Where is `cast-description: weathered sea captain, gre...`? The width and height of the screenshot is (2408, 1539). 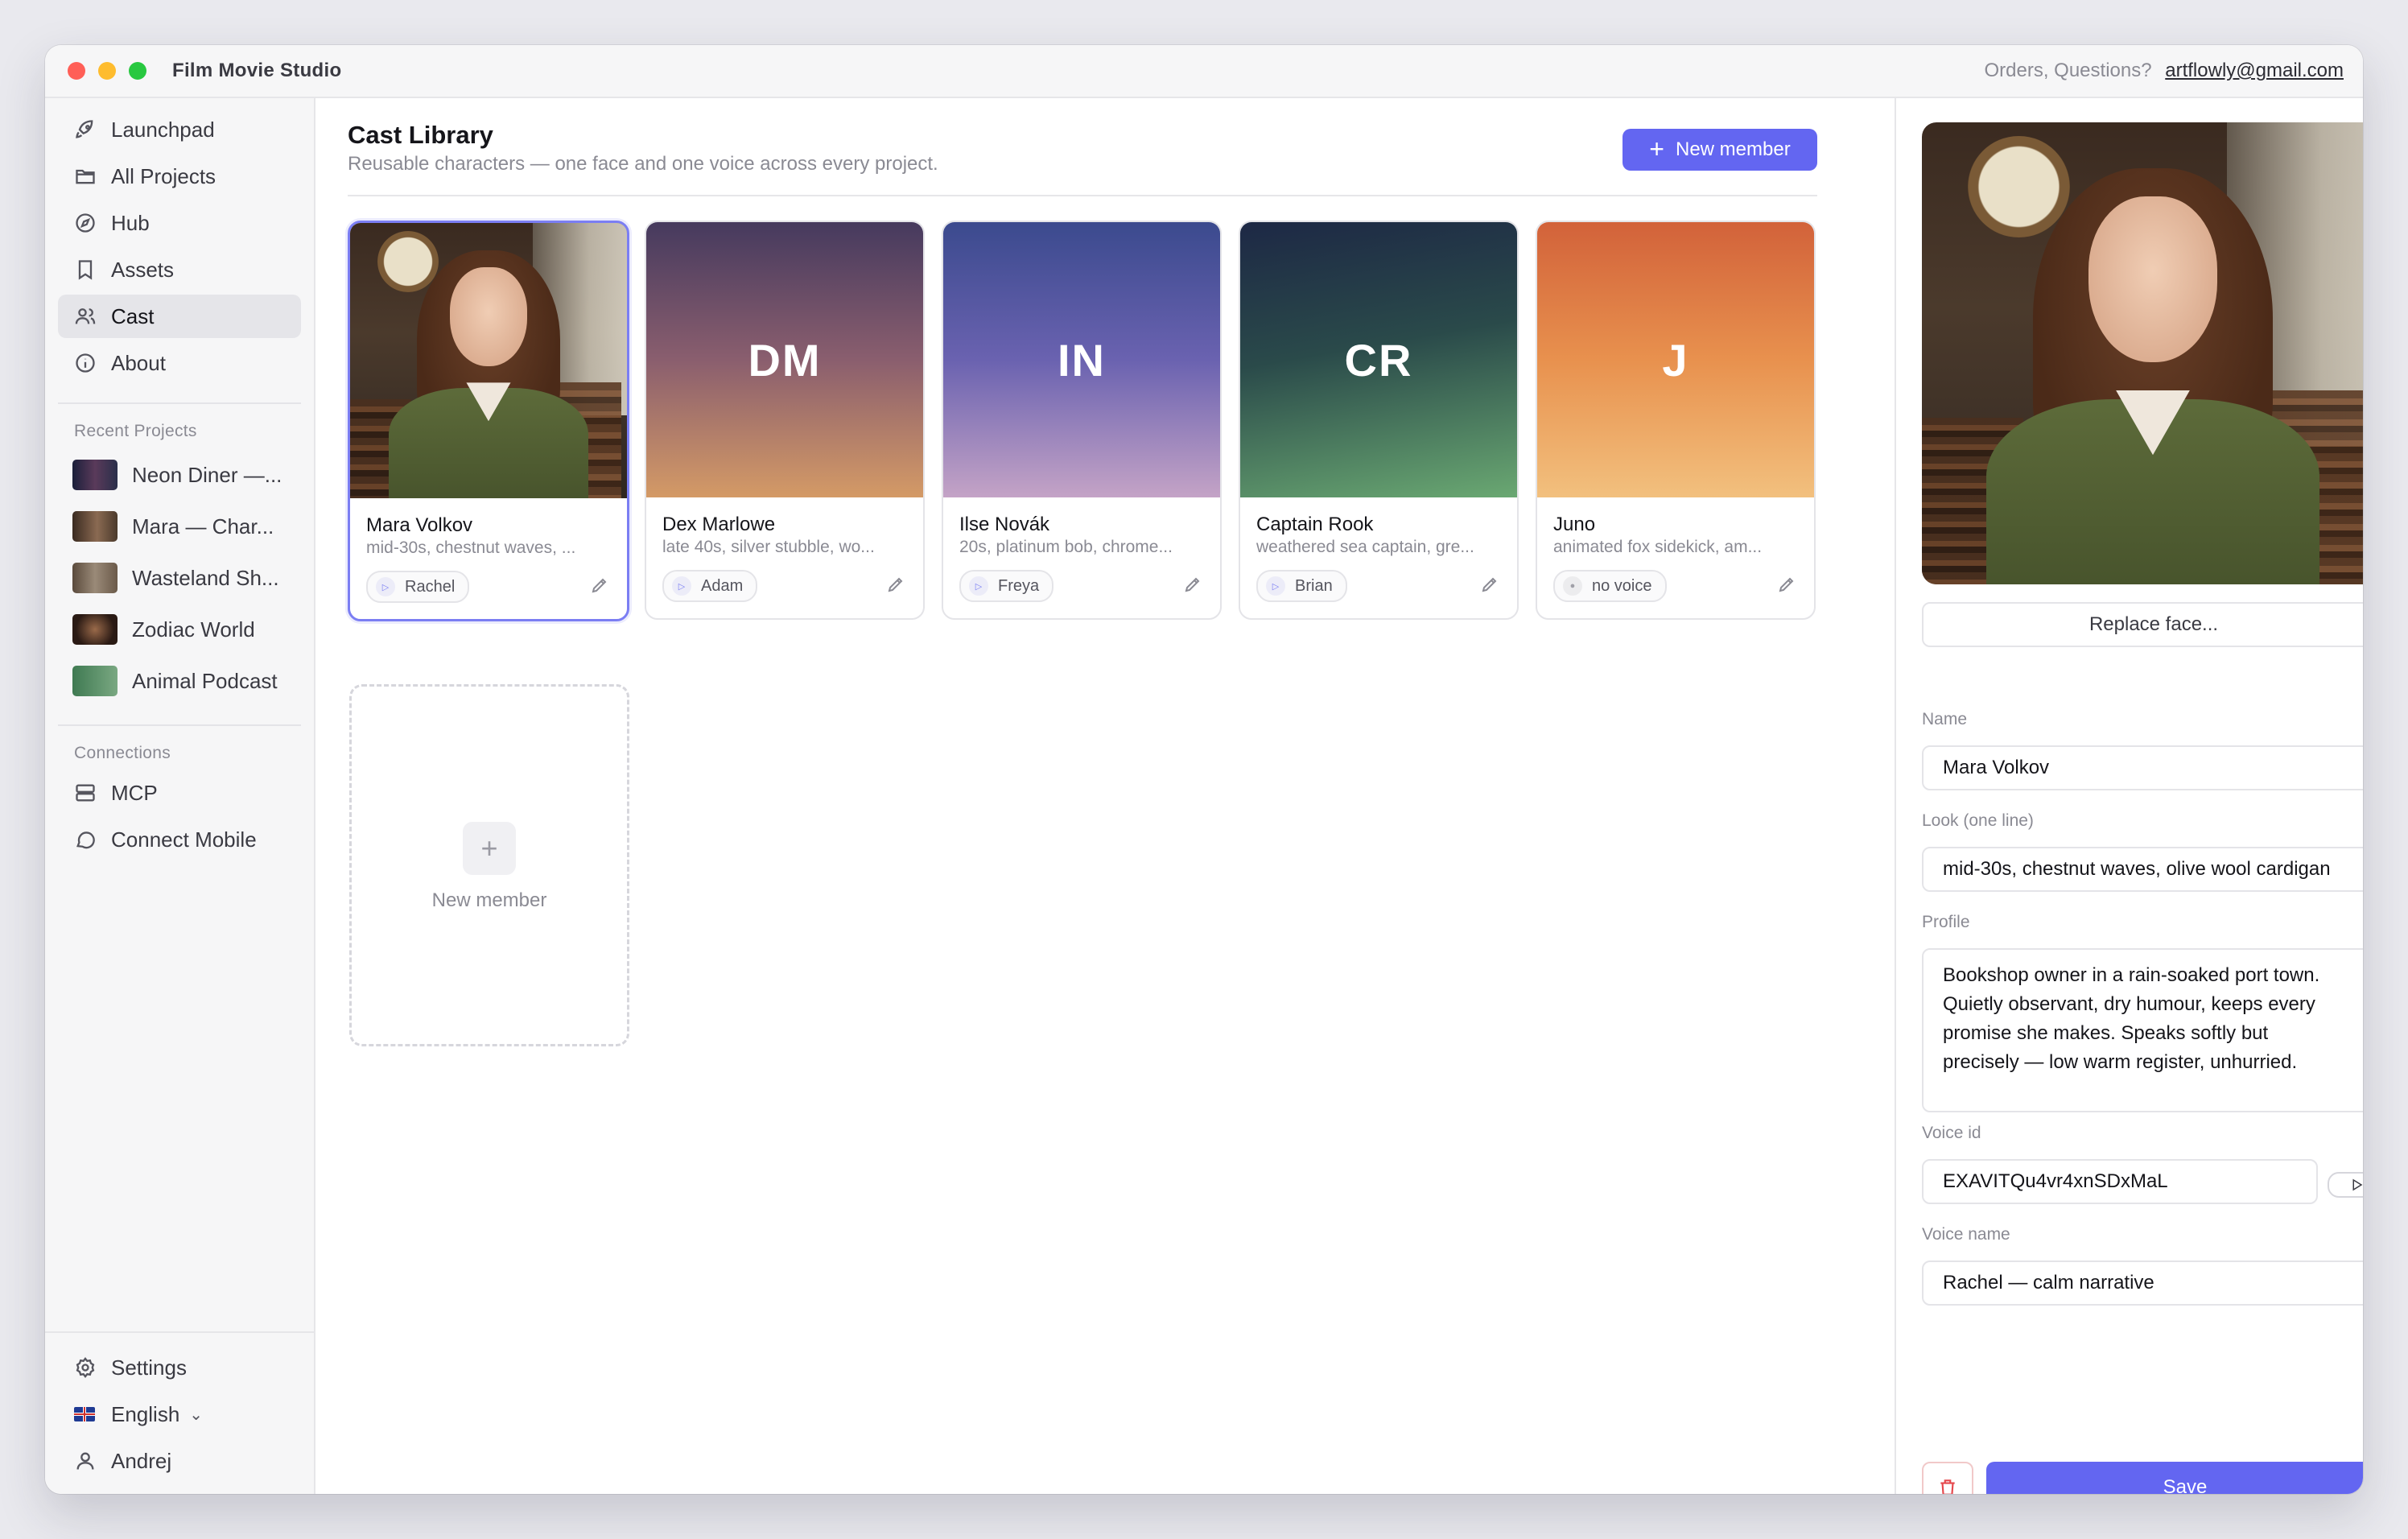
cast-description: weathered sea captain, gre... is located at coordinates (1365, 547).